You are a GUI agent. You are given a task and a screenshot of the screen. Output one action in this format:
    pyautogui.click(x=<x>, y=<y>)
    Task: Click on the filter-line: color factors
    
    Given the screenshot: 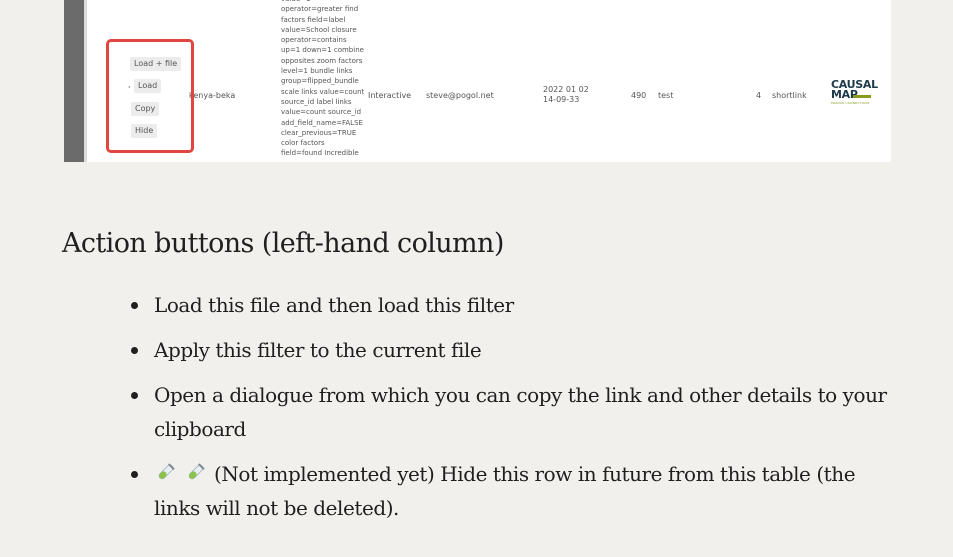 What is the action you would take?
    pyautogui.click(x=303, y=143)
    